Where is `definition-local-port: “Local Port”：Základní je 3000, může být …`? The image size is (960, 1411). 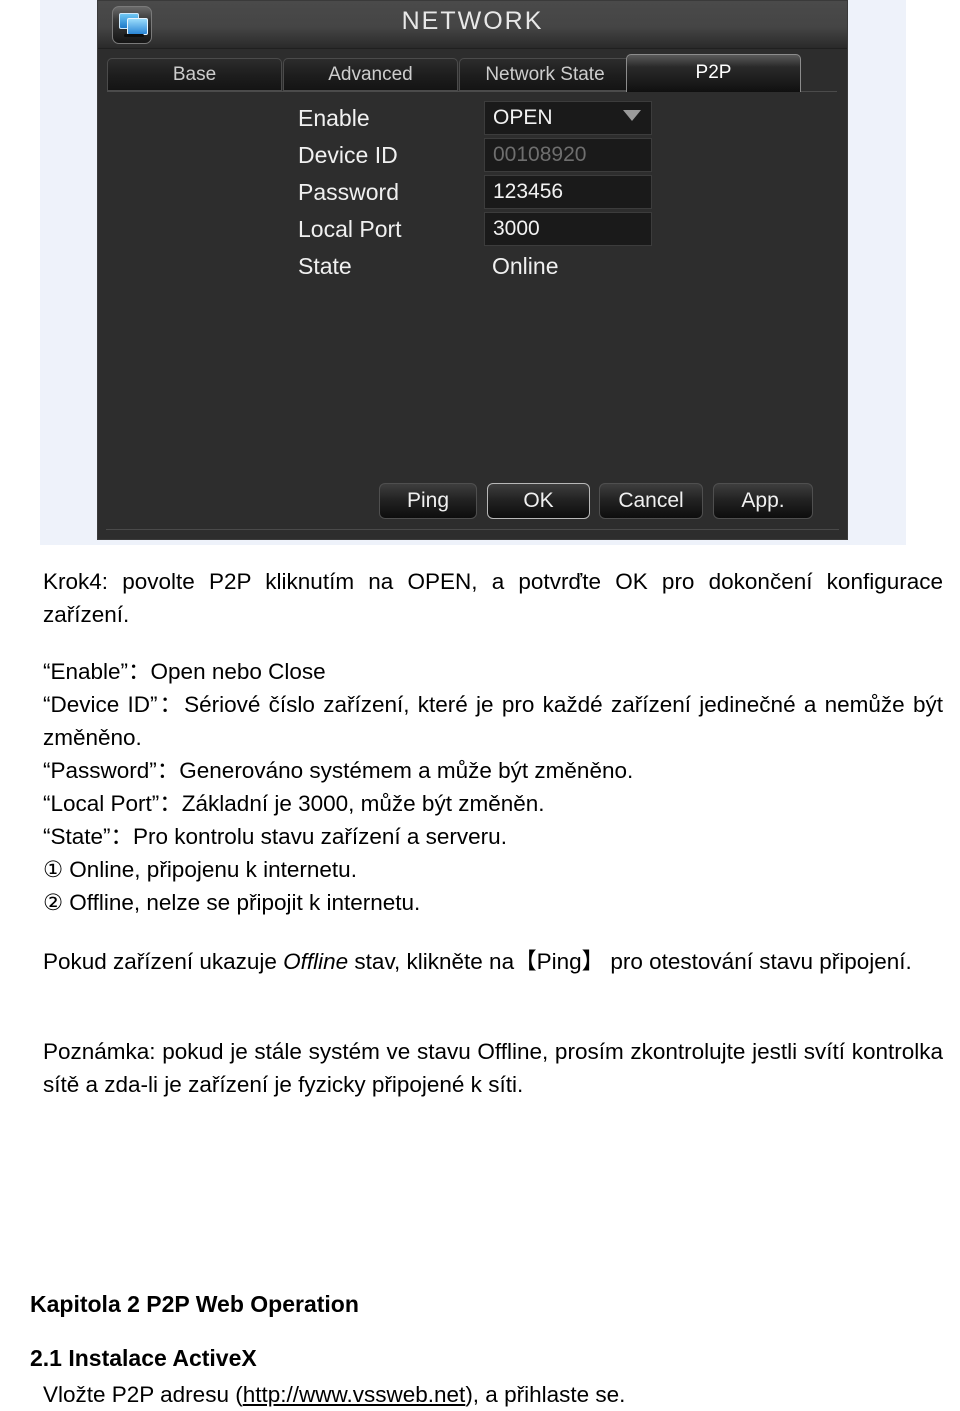 definition-local-port: “Local Port”：Základní je 3000, může být … is located at coordinates (294, 803).